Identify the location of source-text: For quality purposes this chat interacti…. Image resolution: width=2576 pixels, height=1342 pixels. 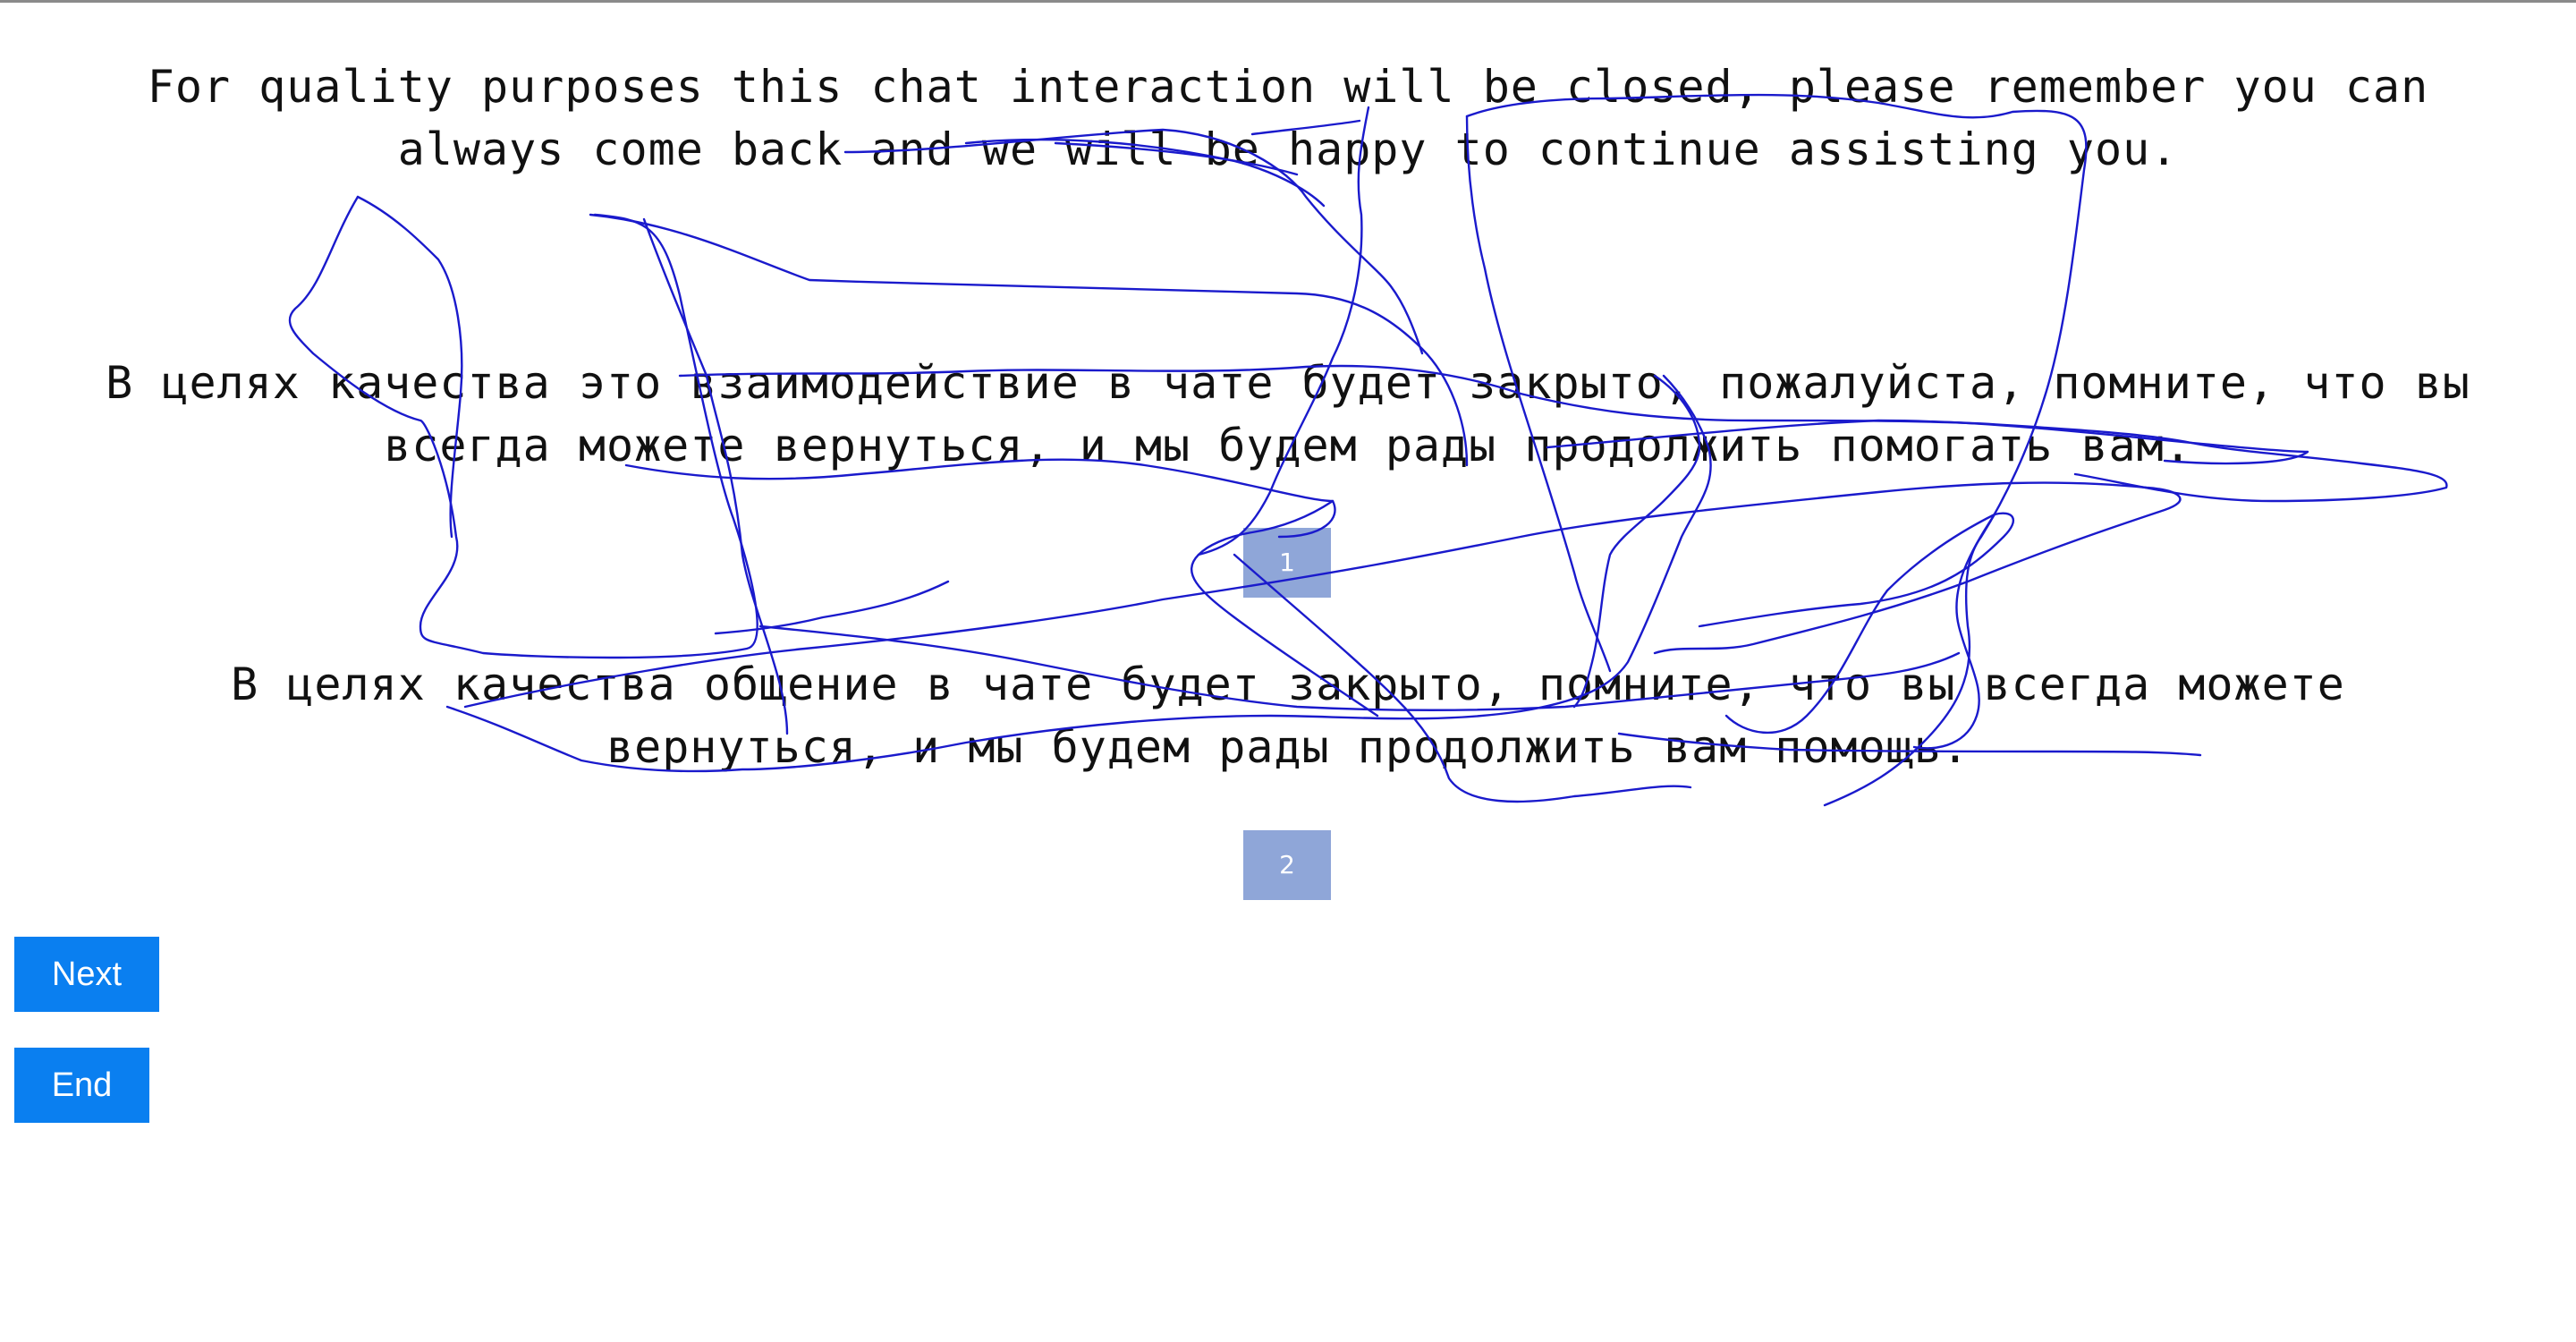
(1288, 118).